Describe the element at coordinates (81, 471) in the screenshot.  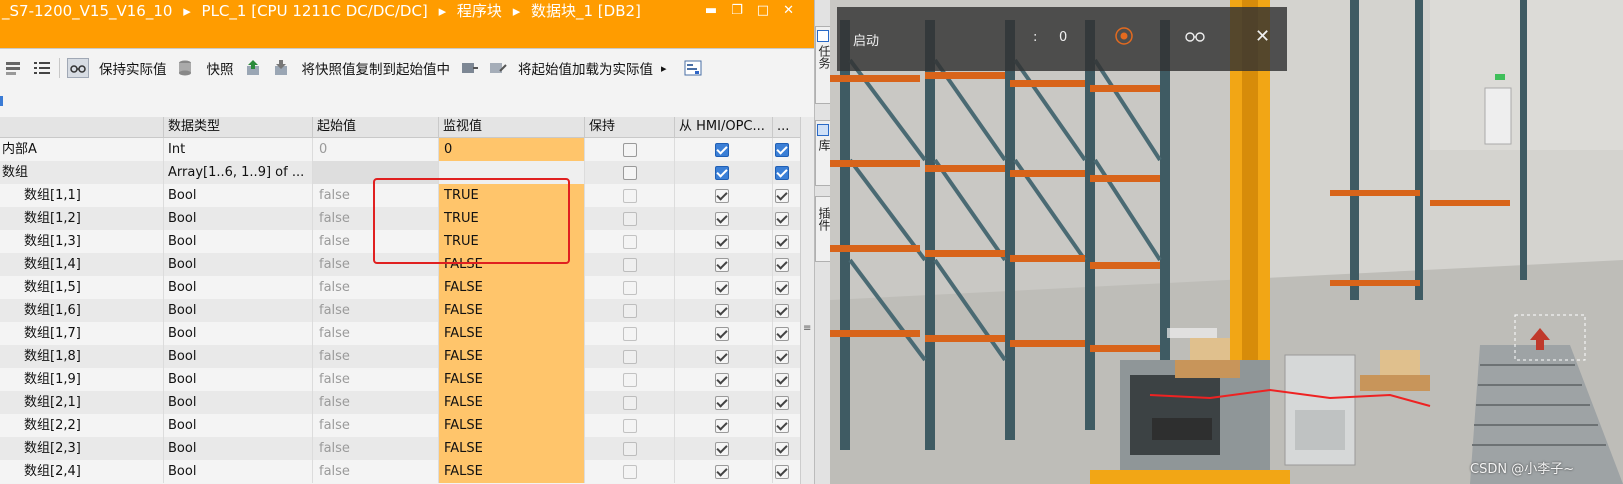
I see `cell-name: 数组[2,4]` at that location.